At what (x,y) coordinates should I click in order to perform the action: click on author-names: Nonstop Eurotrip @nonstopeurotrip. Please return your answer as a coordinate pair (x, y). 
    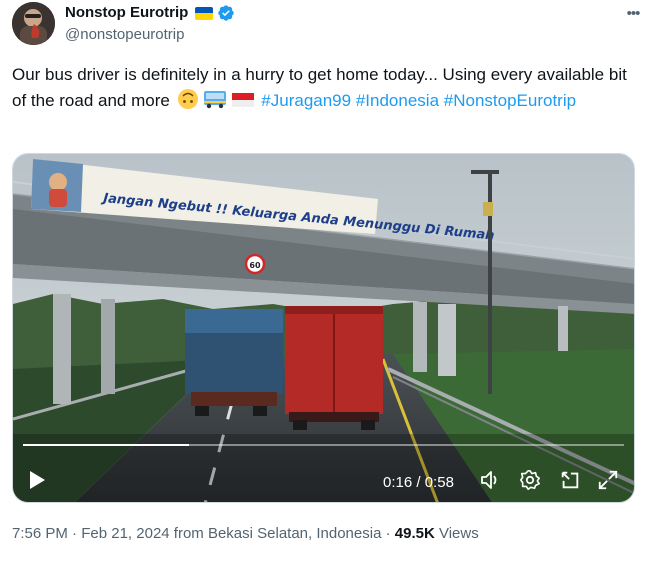
    Looking at the image, I should click on (150, 24).